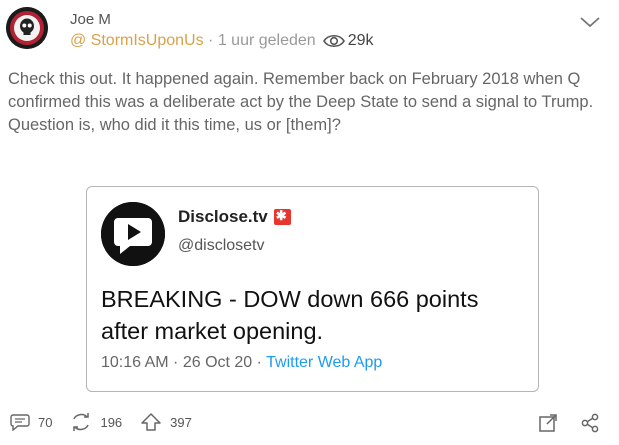  What do you see at coordinates (282, 216) in the screenshot?
I see `siren-icon` at bounding box center [282, 216].